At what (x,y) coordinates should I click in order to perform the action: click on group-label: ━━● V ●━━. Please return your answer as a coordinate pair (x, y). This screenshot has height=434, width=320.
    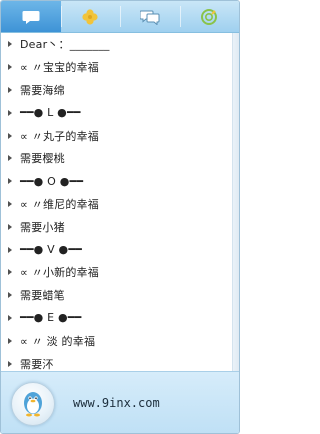
    Looking at the image, I should click on (51, 250).